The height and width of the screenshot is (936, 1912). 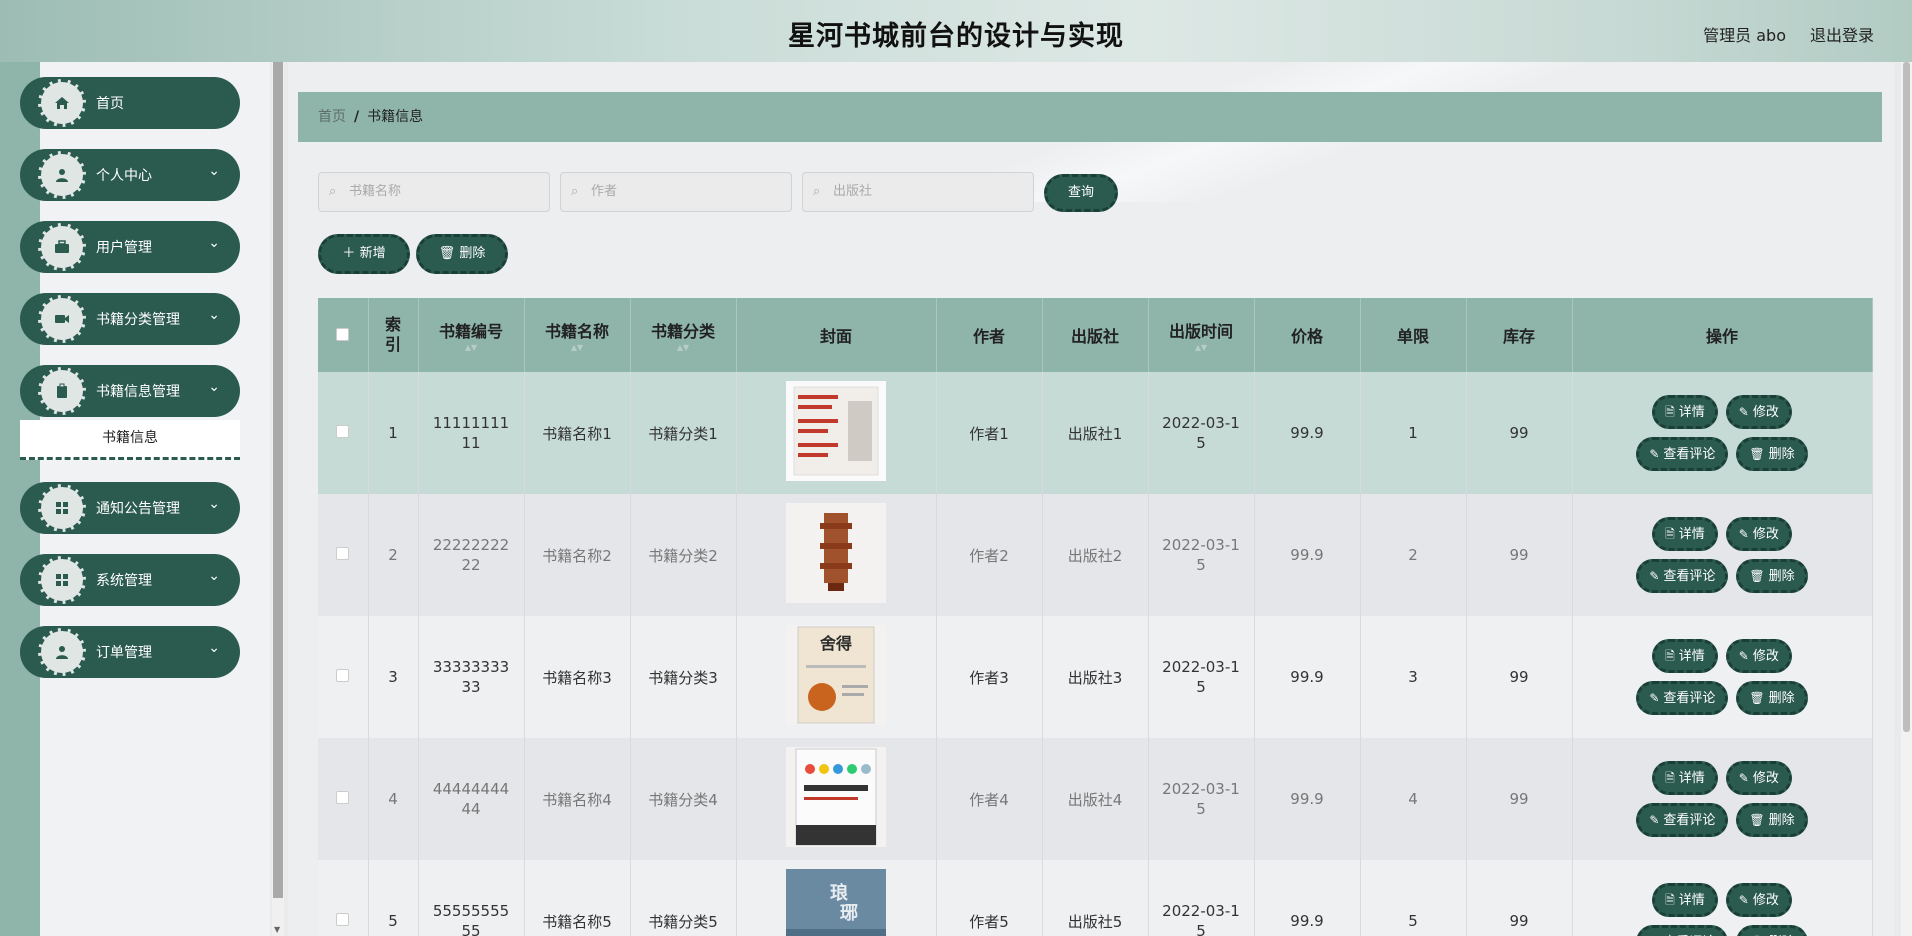 What do you see at coordinates (989, 335) in the screenshot?
I see `header-author: 作者` at bounding box center [989, 335].